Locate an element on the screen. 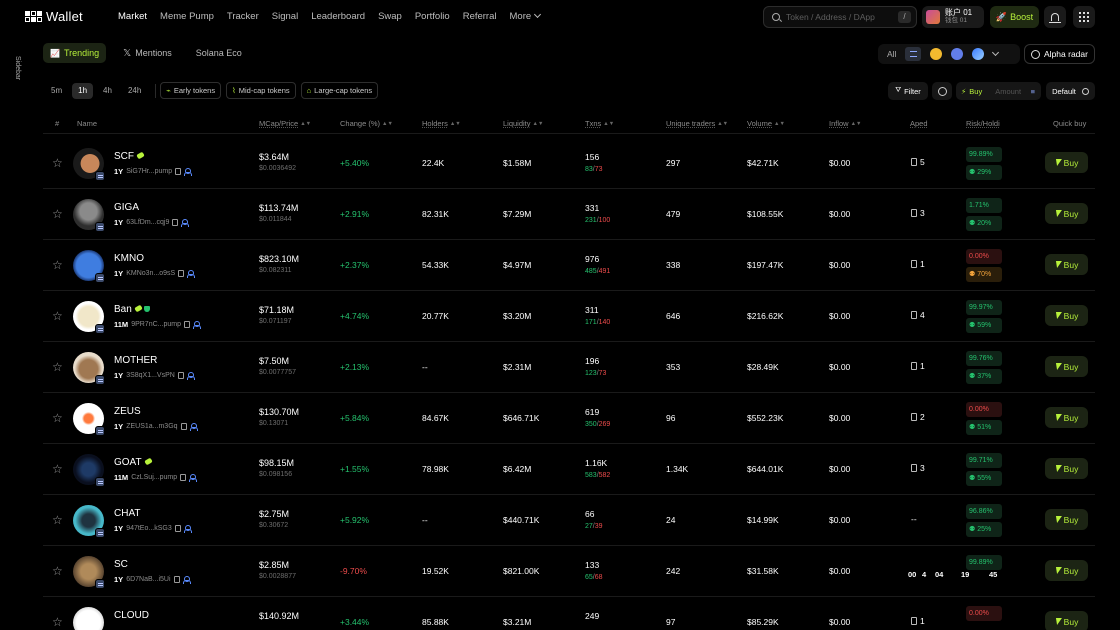  okx-wallet-logo: Wallet is located at coordinates (54, 16).